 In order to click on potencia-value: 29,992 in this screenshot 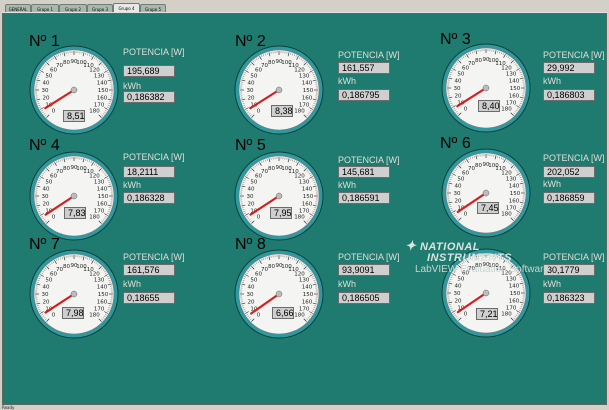, I will do `click(569, 68)`.